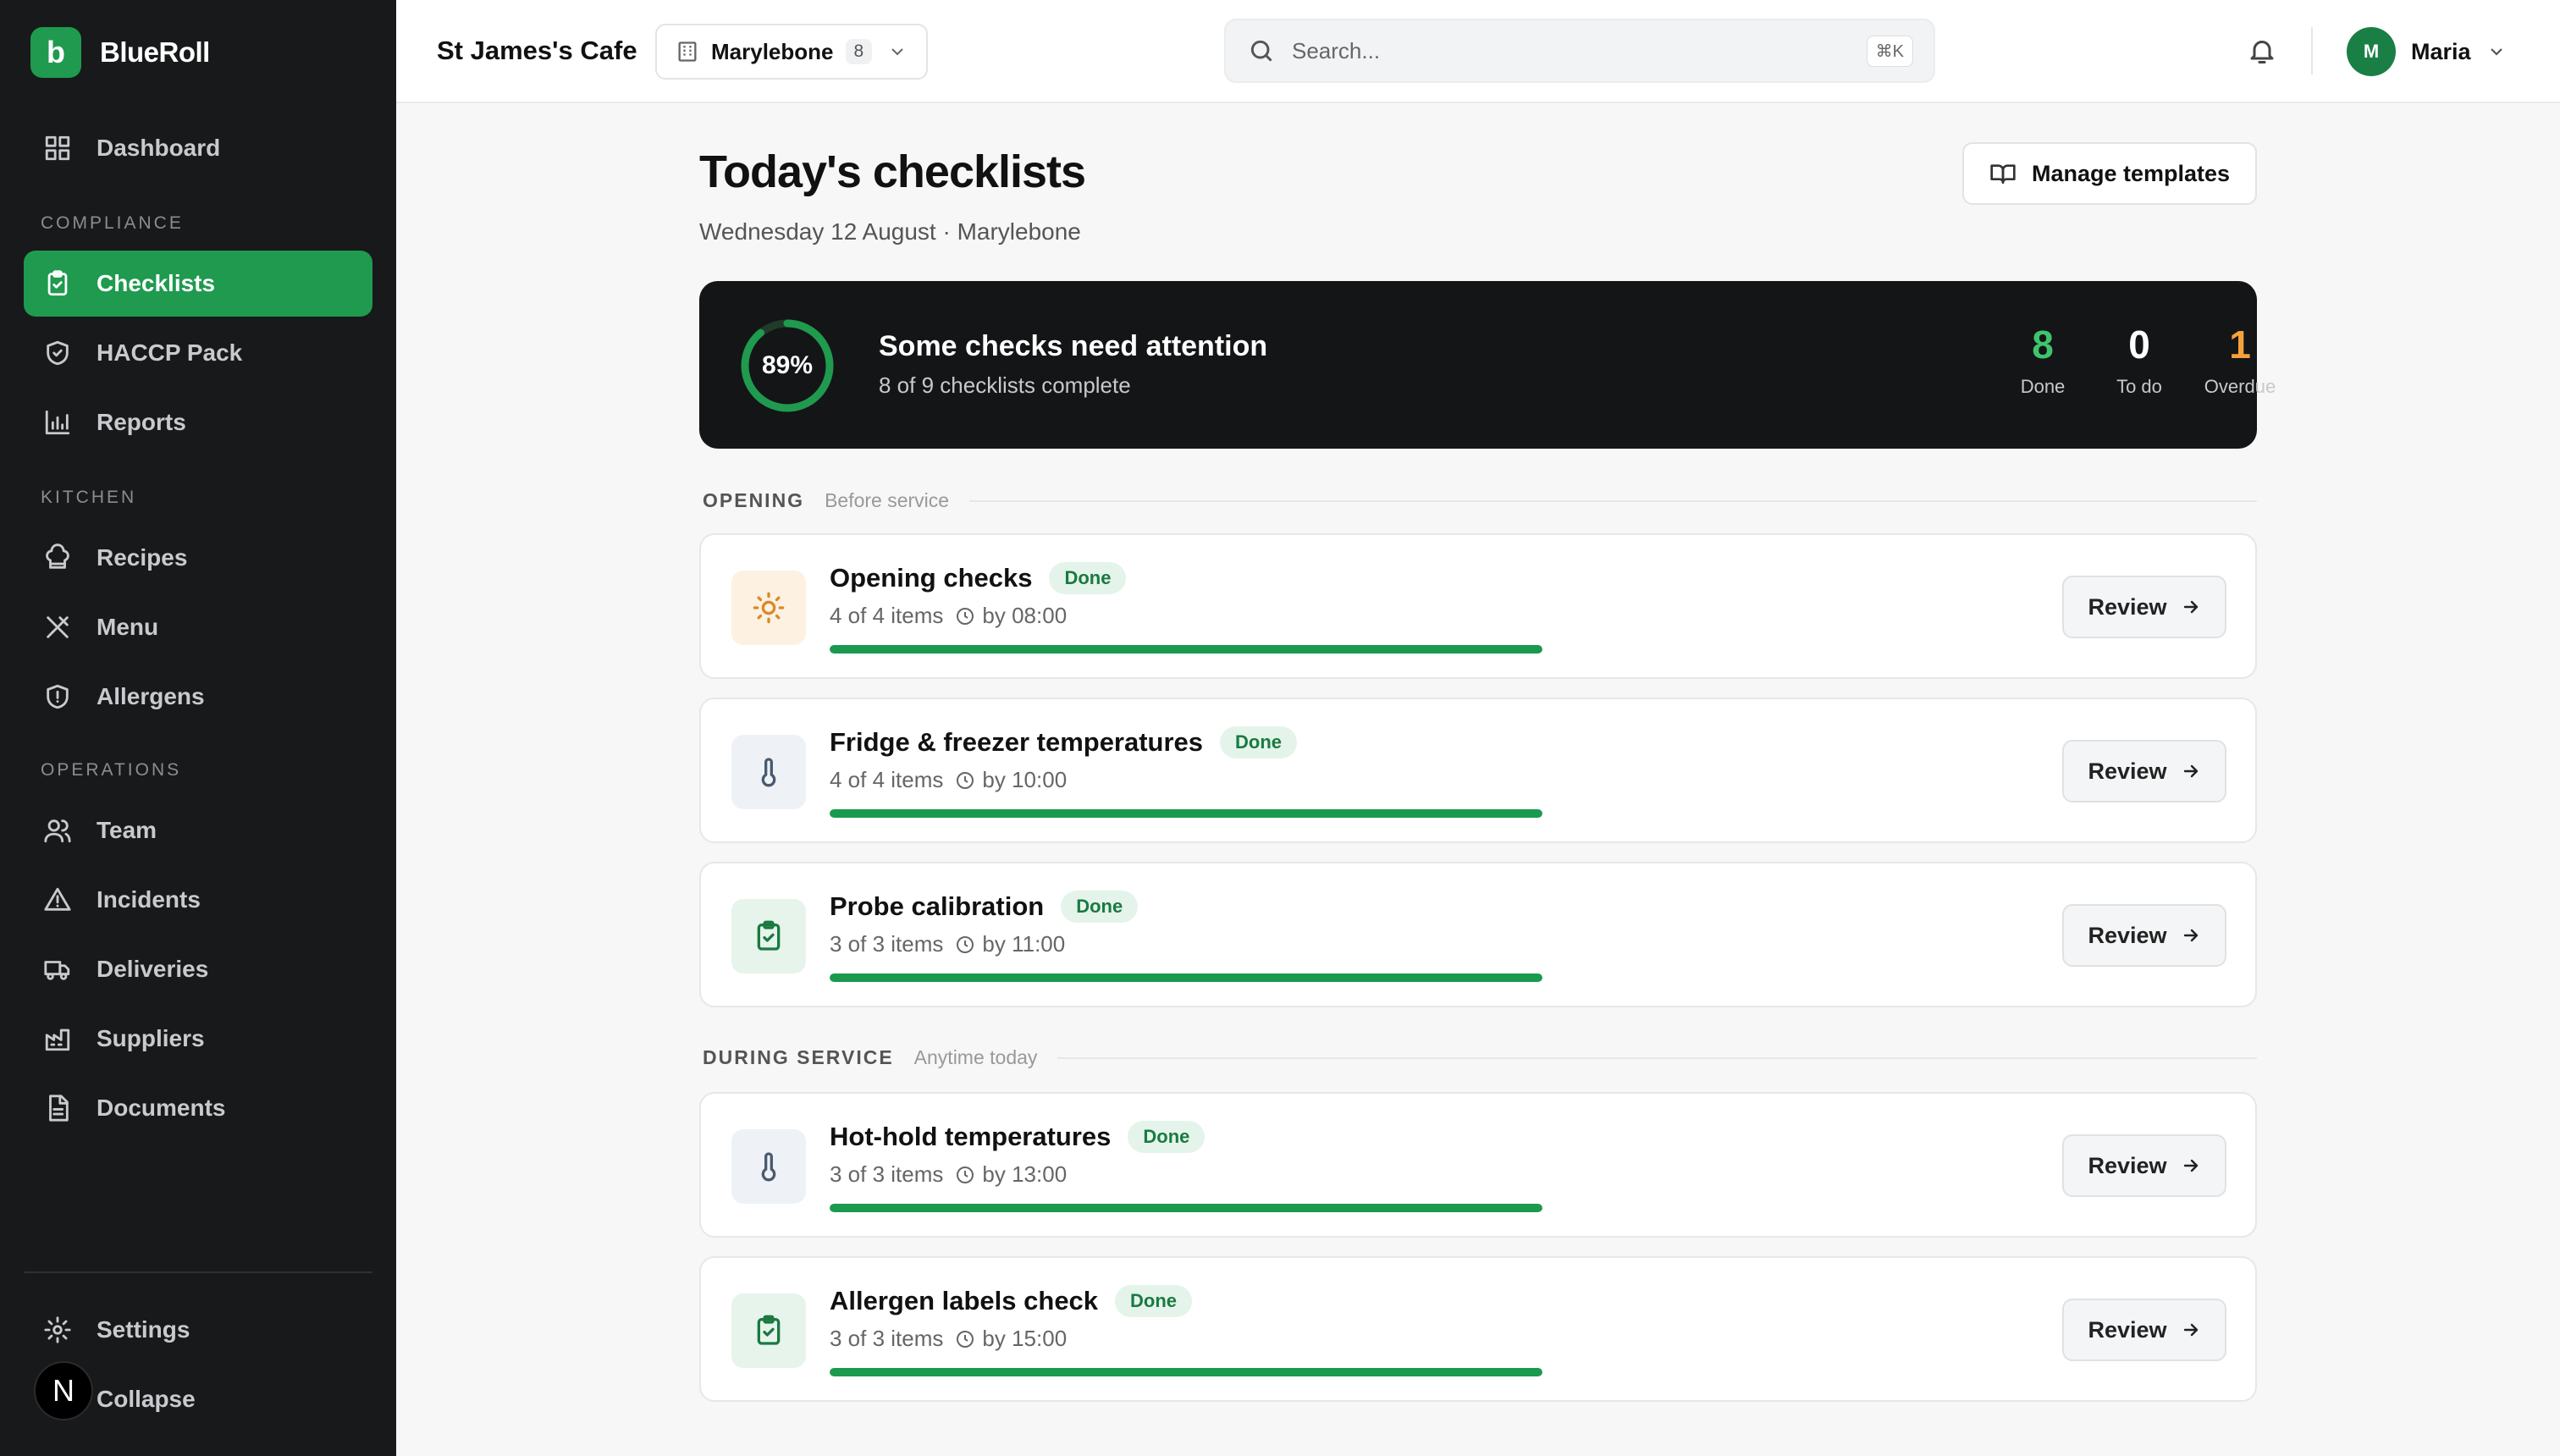 The height and width of the screenshot is (1456, 2560). I want to click on location-count-badge: 8, so click(859, 51).